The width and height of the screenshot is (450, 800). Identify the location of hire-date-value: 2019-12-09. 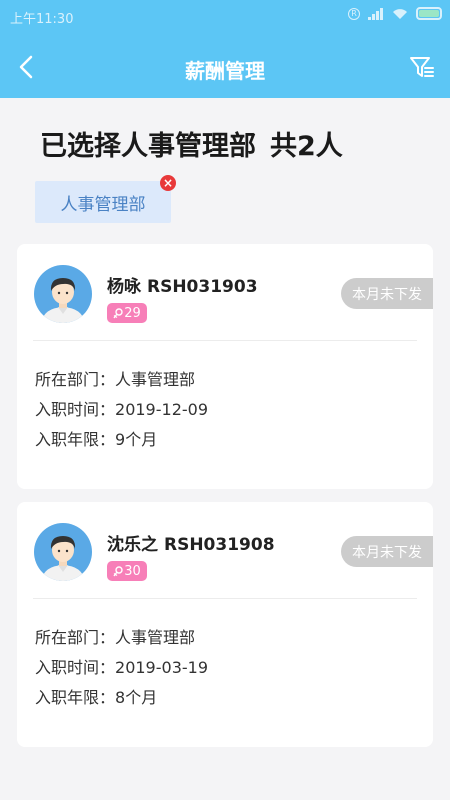
(161, 409).